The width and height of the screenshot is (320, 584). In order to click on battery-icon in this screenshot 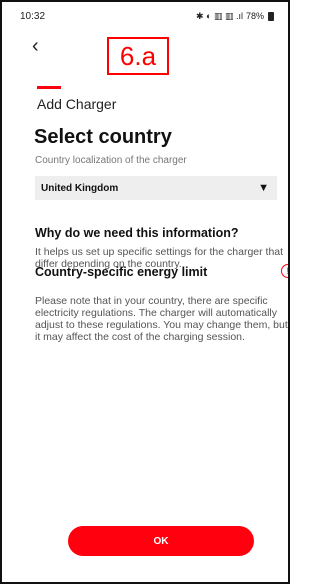, I will do `click(271, 16)`.